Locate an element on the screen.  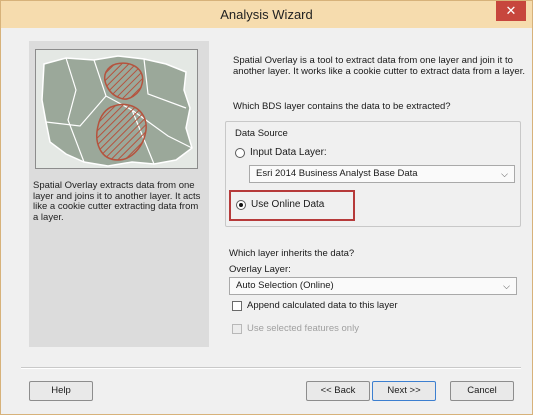
map-illustration is located at coordinates (116, 109).